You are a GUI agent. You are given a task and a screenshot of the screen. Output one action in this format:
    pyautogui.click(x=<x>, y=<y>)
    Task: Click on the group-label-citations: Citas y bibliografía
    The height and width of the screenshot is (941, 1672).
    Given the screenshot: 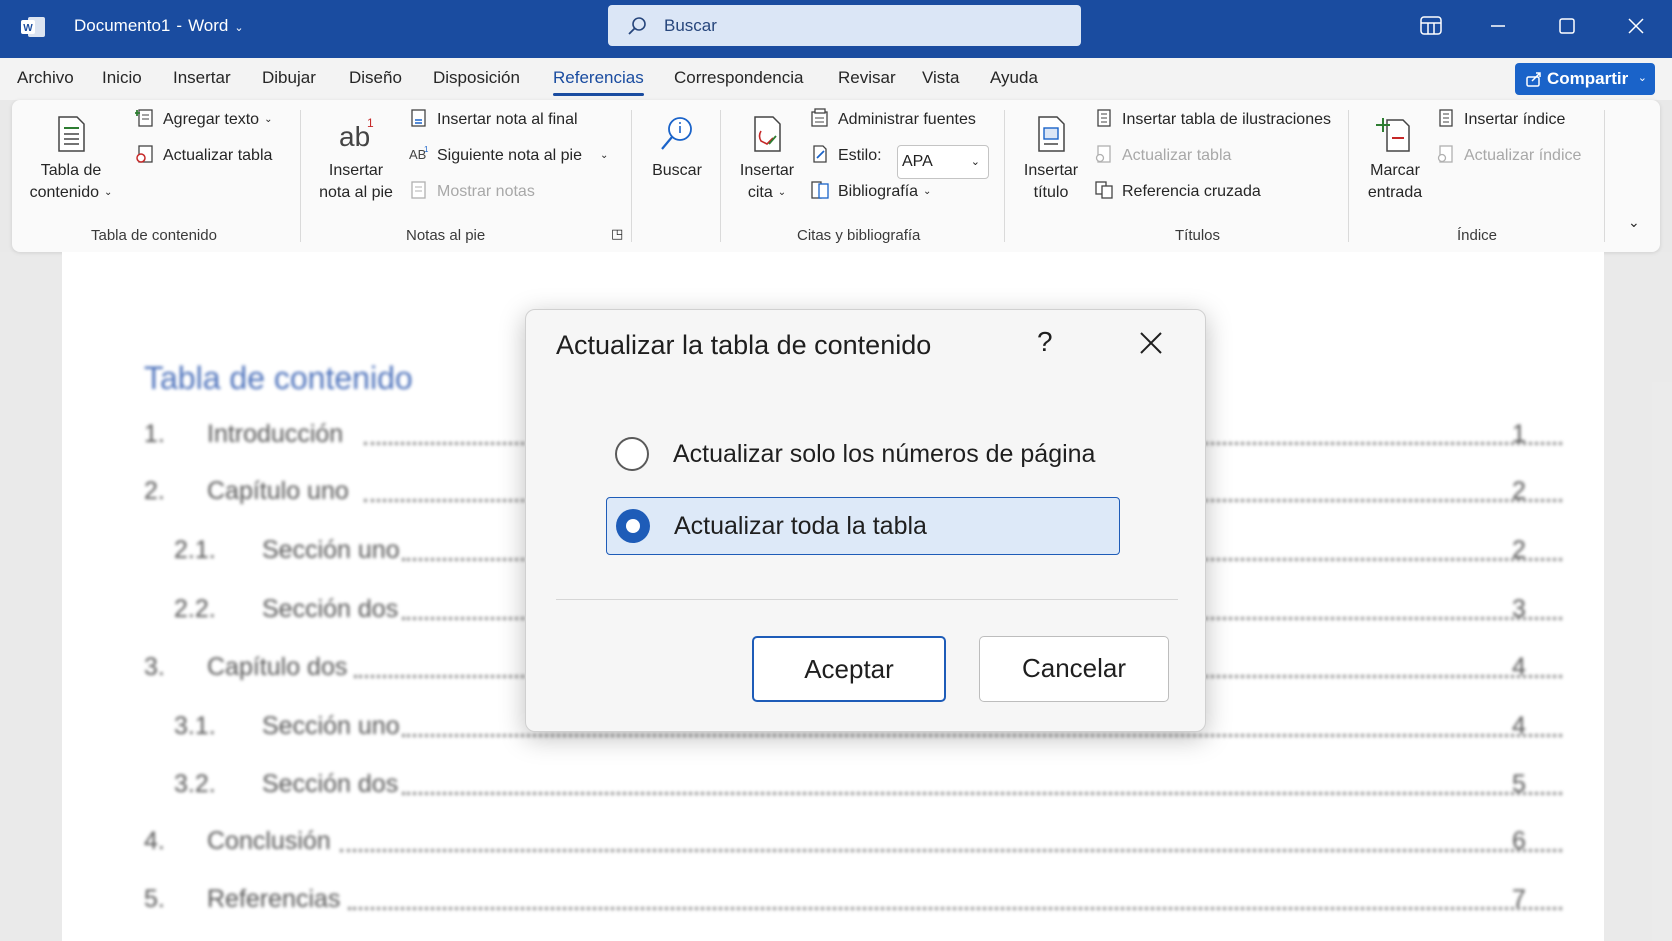 What is the action you would take?
    pyautogui.click(x=859, y=235)
    